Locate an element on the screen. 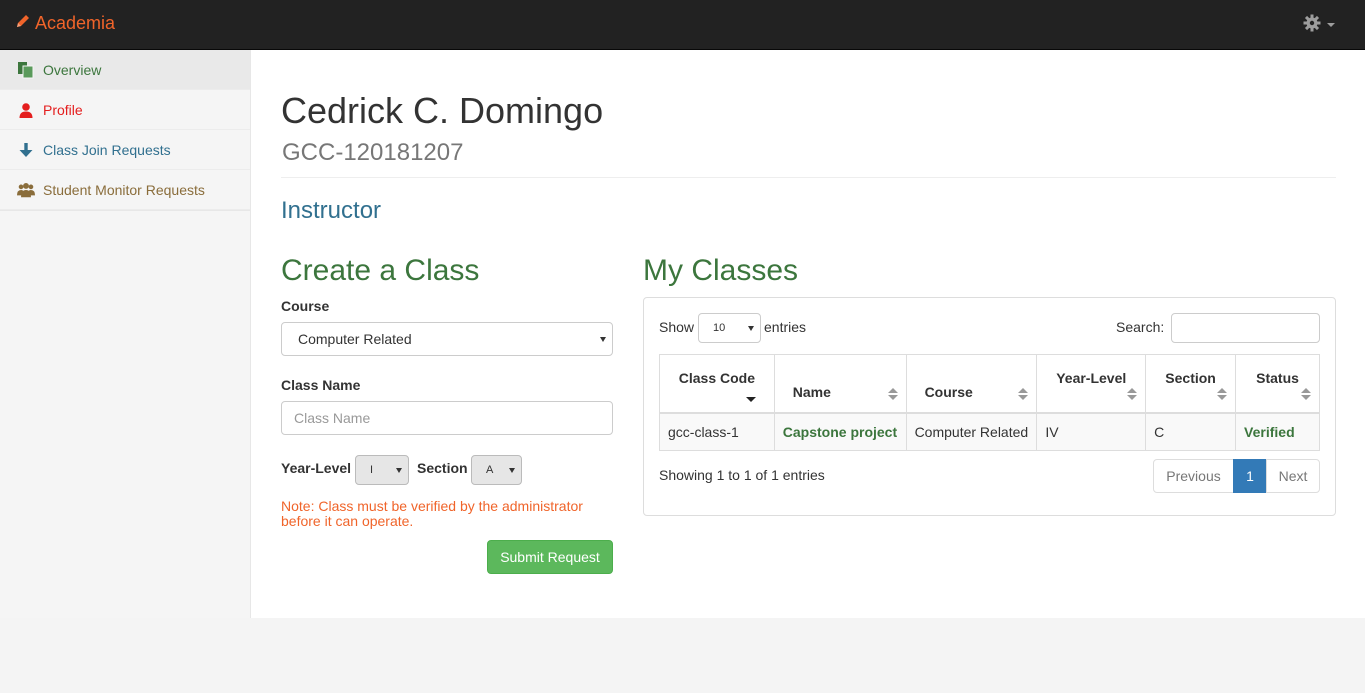  column-header-course: Course is located at coordinates (971, 384).